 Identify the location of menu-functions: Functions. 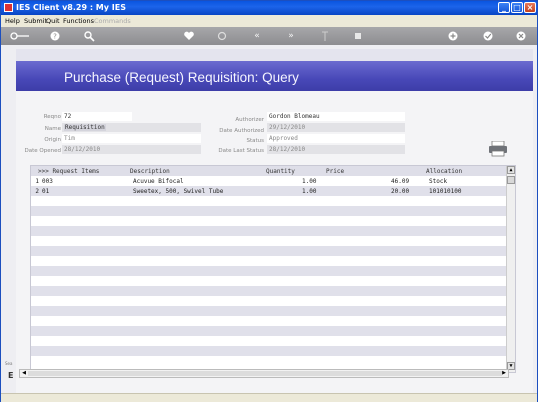
(78, 21).